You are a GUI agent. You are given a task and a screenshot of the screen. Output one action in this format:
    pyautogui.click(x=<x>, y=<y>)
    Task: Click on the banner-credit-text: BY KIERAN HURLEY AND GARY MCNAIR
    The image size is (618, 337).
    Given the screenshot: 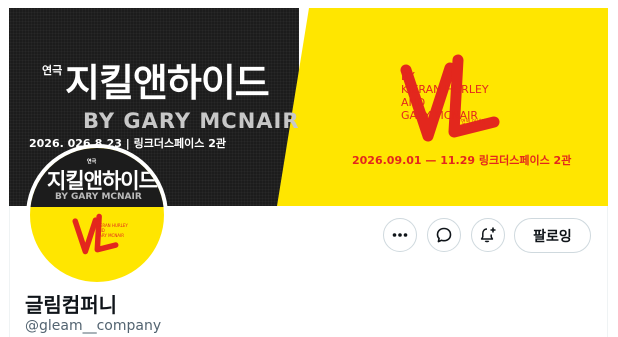 What is the action you would take?
    pyautogui.click(x=445, y=96)
    